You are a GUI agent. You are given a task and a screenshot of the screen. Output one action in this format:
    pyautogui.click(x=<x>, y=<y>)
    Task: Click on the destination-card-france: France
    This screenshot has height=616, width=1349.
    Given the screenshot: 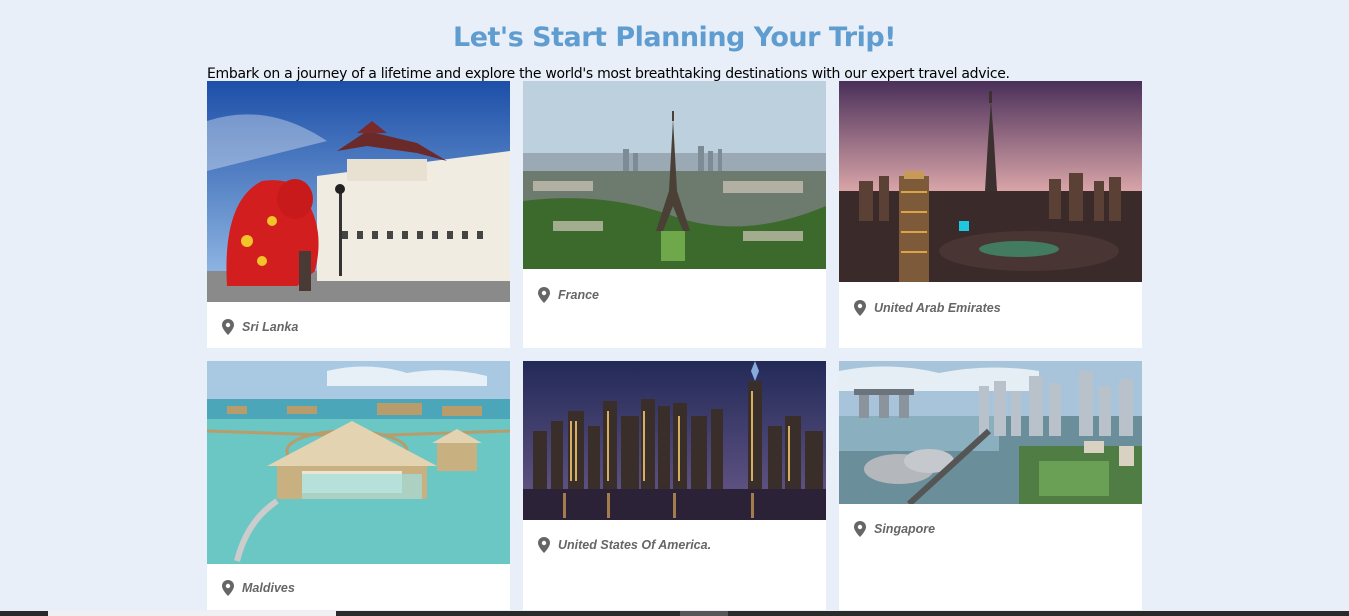 What is the action you would take?
    pyautogui.click(x=674, y=214)
    